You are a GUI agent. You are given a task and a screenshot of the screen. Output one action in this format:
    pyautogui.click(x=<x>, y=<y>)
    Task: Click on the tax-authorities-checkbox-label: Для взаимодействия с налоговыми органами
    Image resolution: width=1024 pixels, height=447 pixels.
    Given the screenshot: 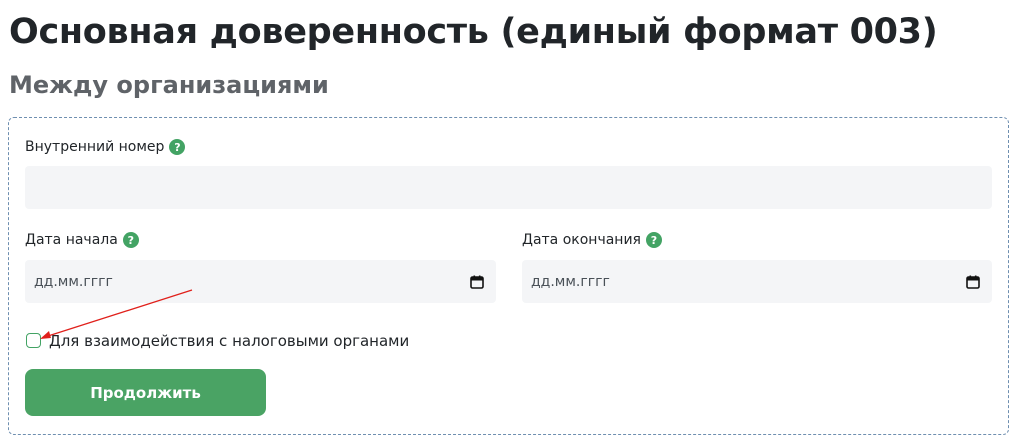 What is the action you would take?
    pyautogui.click(x=229, y=341)
    